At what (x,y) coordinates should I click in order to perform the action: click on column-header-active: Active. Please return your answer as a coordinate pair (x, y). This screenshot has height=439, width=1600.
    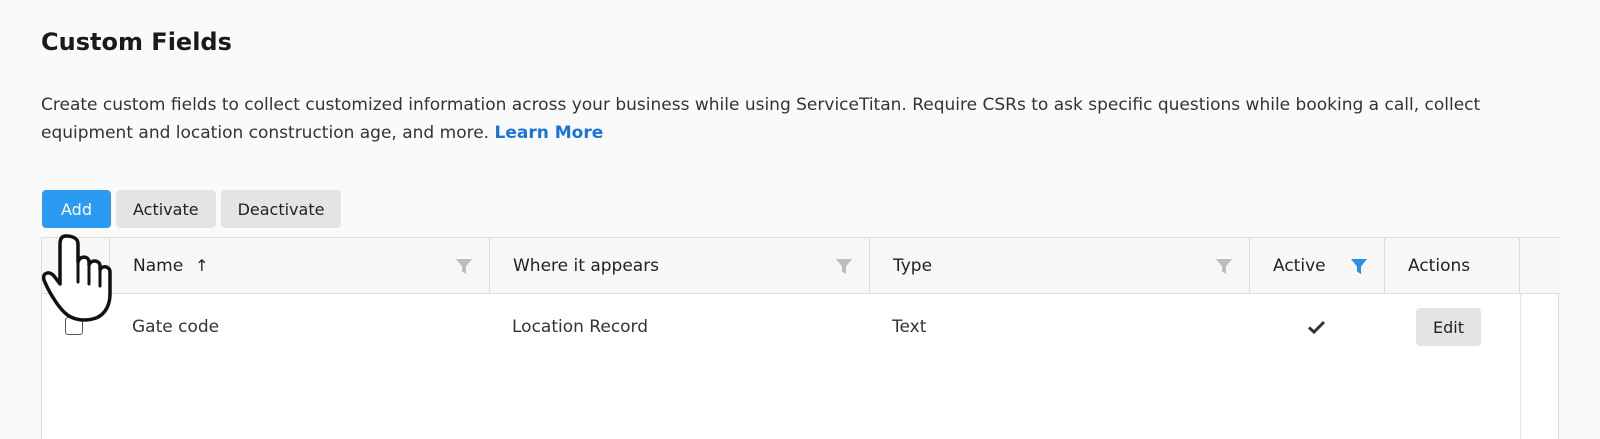
    Looking at the image, I should click on (1317, 265).